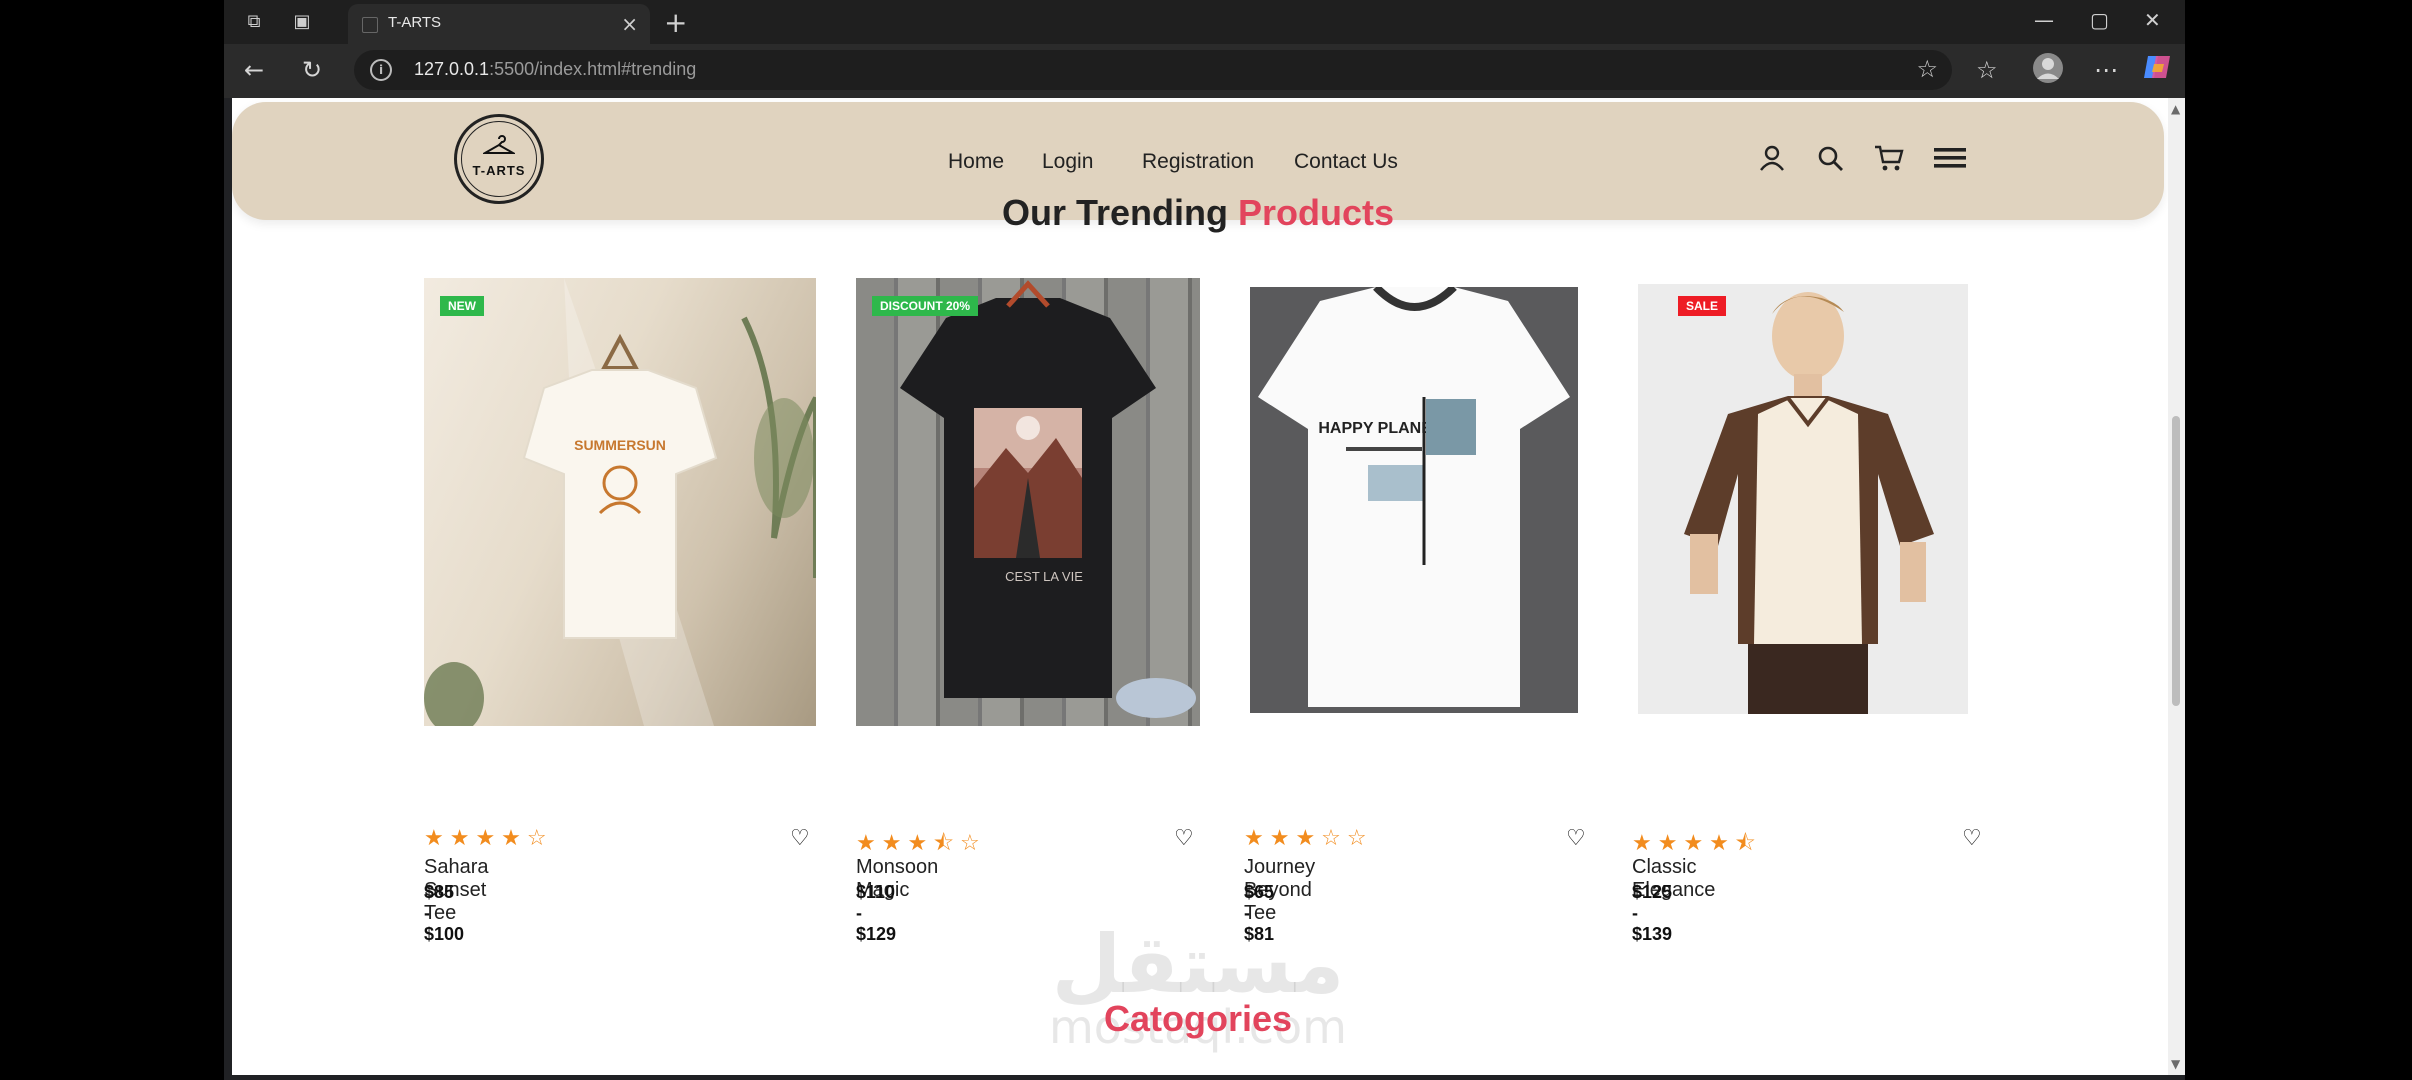 The height and width of the screenshot is (1080, 2412). I want to click on trending-title-dark: Our Trending, so click(1114, 212).